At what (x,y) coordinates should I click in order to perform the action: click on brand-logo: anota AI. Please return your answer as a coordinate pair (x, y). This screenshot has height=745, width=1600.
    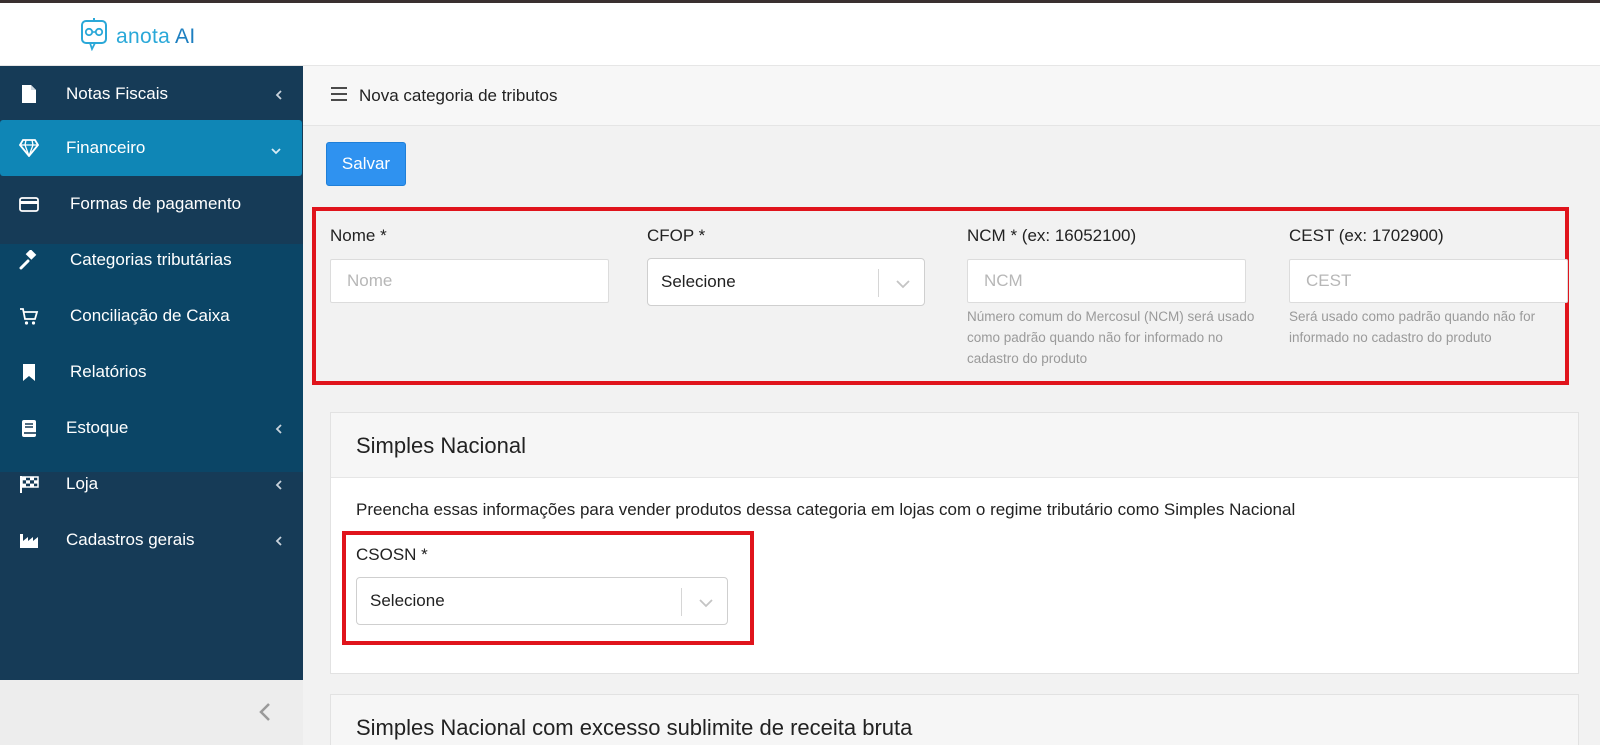
    Looking at the image, I should click on (138, 36).